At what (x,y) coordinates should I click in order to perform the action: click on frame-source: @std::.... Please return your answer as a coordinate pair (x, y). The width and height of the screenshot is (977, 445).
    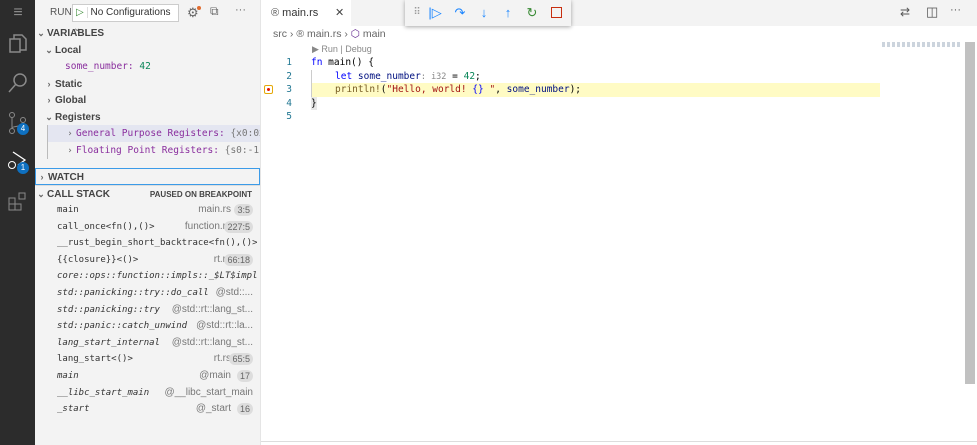
    Looking at the image, I should click on (234, 292).